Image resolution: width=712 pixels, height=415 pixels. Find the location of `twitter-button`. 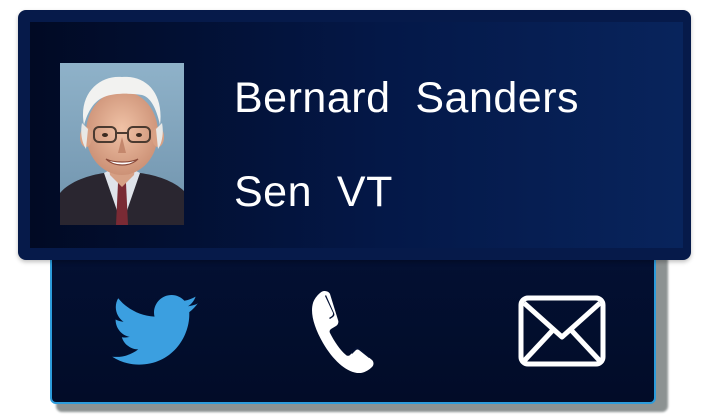

twitter-button is located at coordinates (156, 331).